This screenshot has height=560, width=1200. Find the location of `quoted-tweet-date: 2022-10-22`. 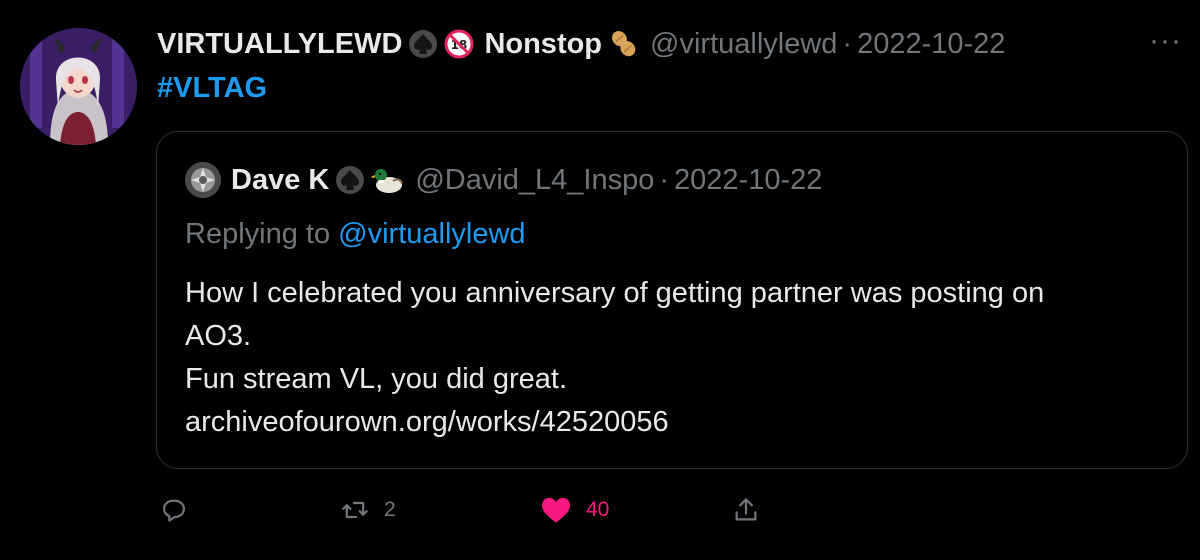

quoted-tweet-date: 2022-10-22 is located at coordinates (748, 180).